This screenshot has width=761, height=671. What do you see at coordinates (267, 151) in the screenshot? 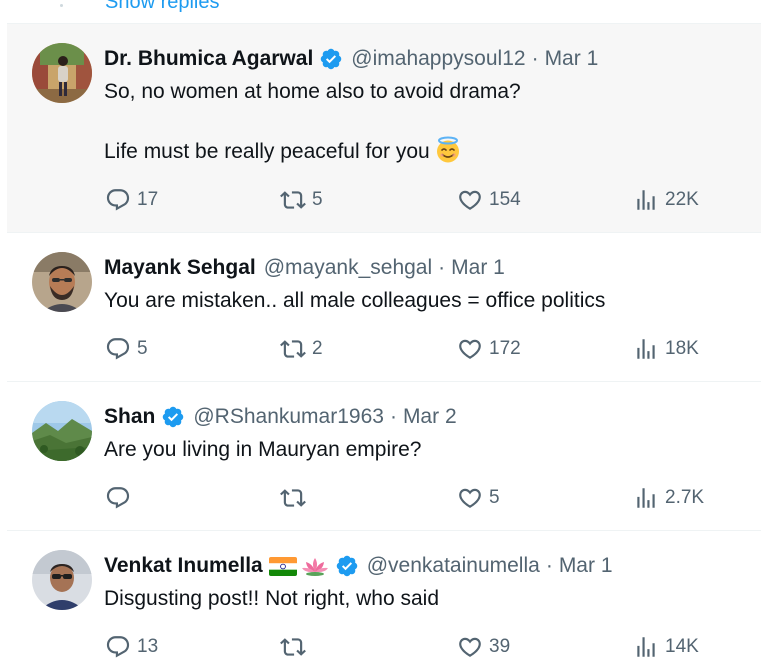
I see `tweet-text: Life must be really peaceful for you` at bounding box center [267, 151].